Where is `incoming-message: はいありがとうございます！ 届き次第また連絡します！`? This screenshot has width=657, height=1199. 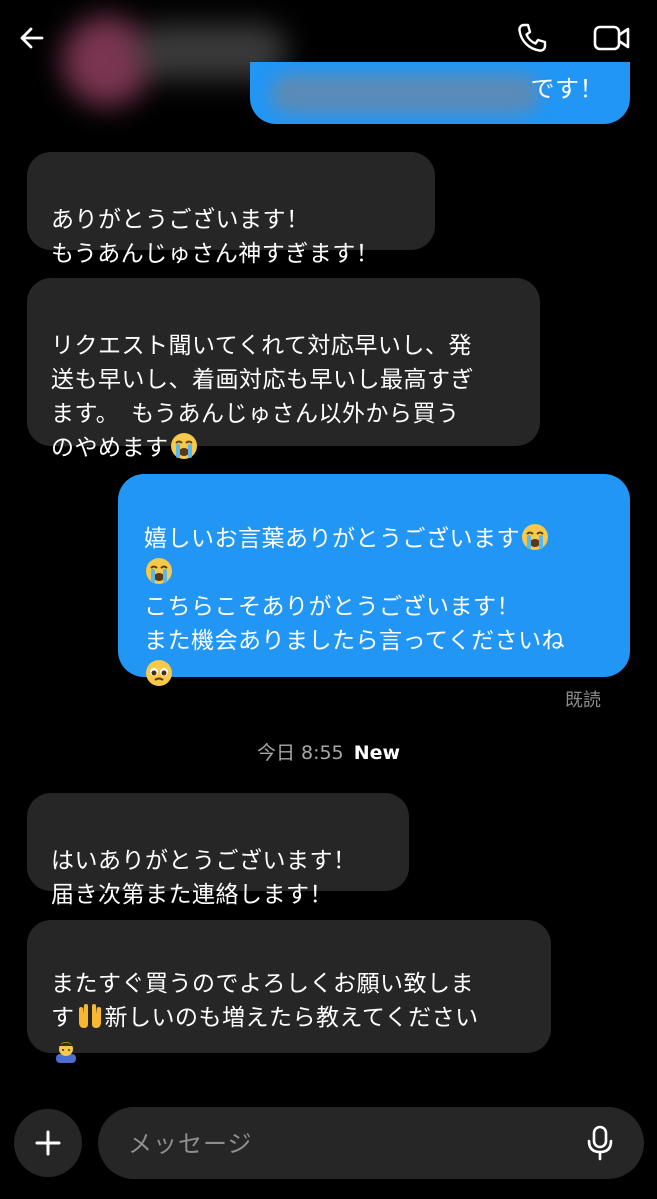
incoming-message: はいありがとうございます！ 届き次第また連絡します！ is located at coordinates (218, 850).